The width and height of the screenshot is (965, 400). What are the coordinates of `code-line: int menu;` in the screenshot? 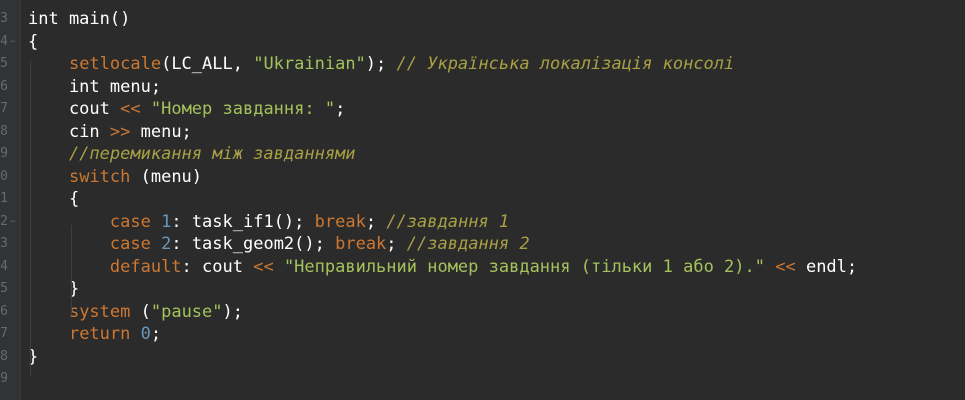 It's located at (496, 87).